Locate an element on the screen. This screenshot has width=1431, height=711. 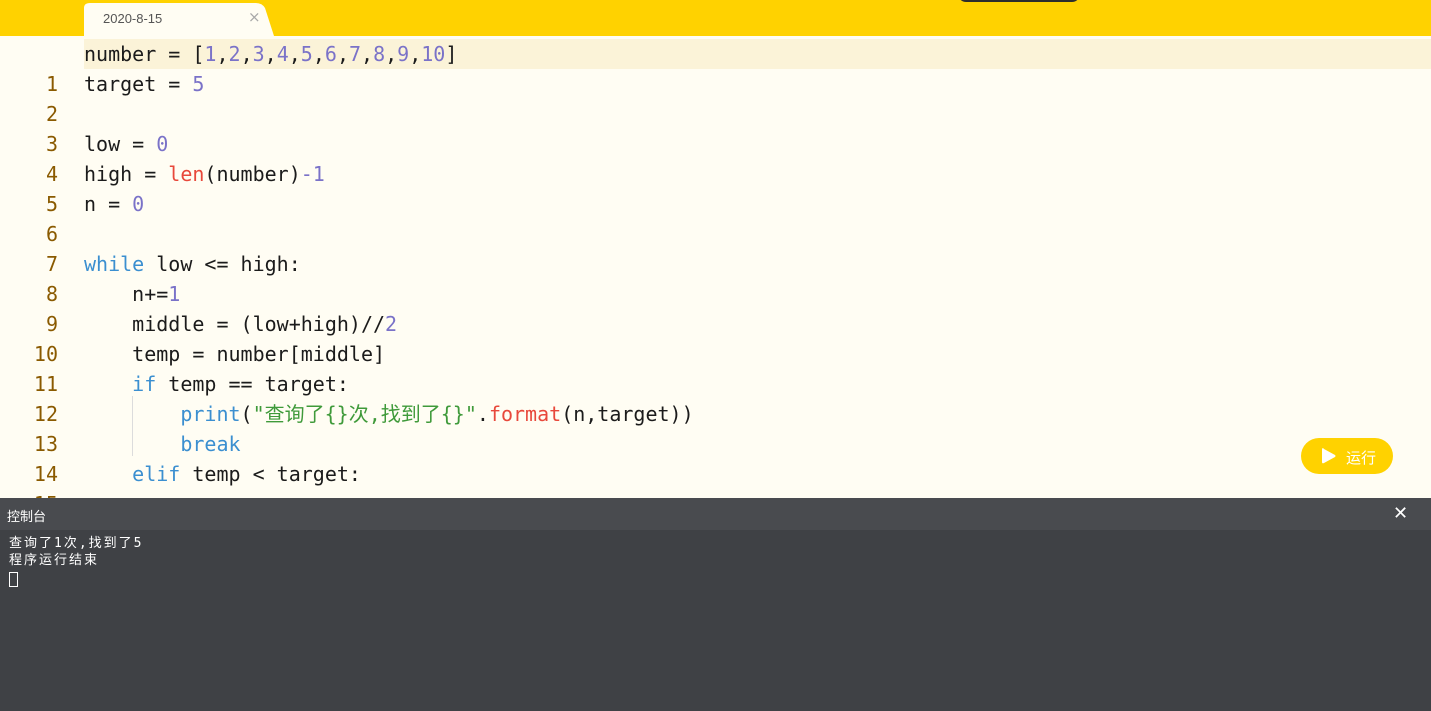
code-text: elif temp < target: is located at coordinates (246, 474).